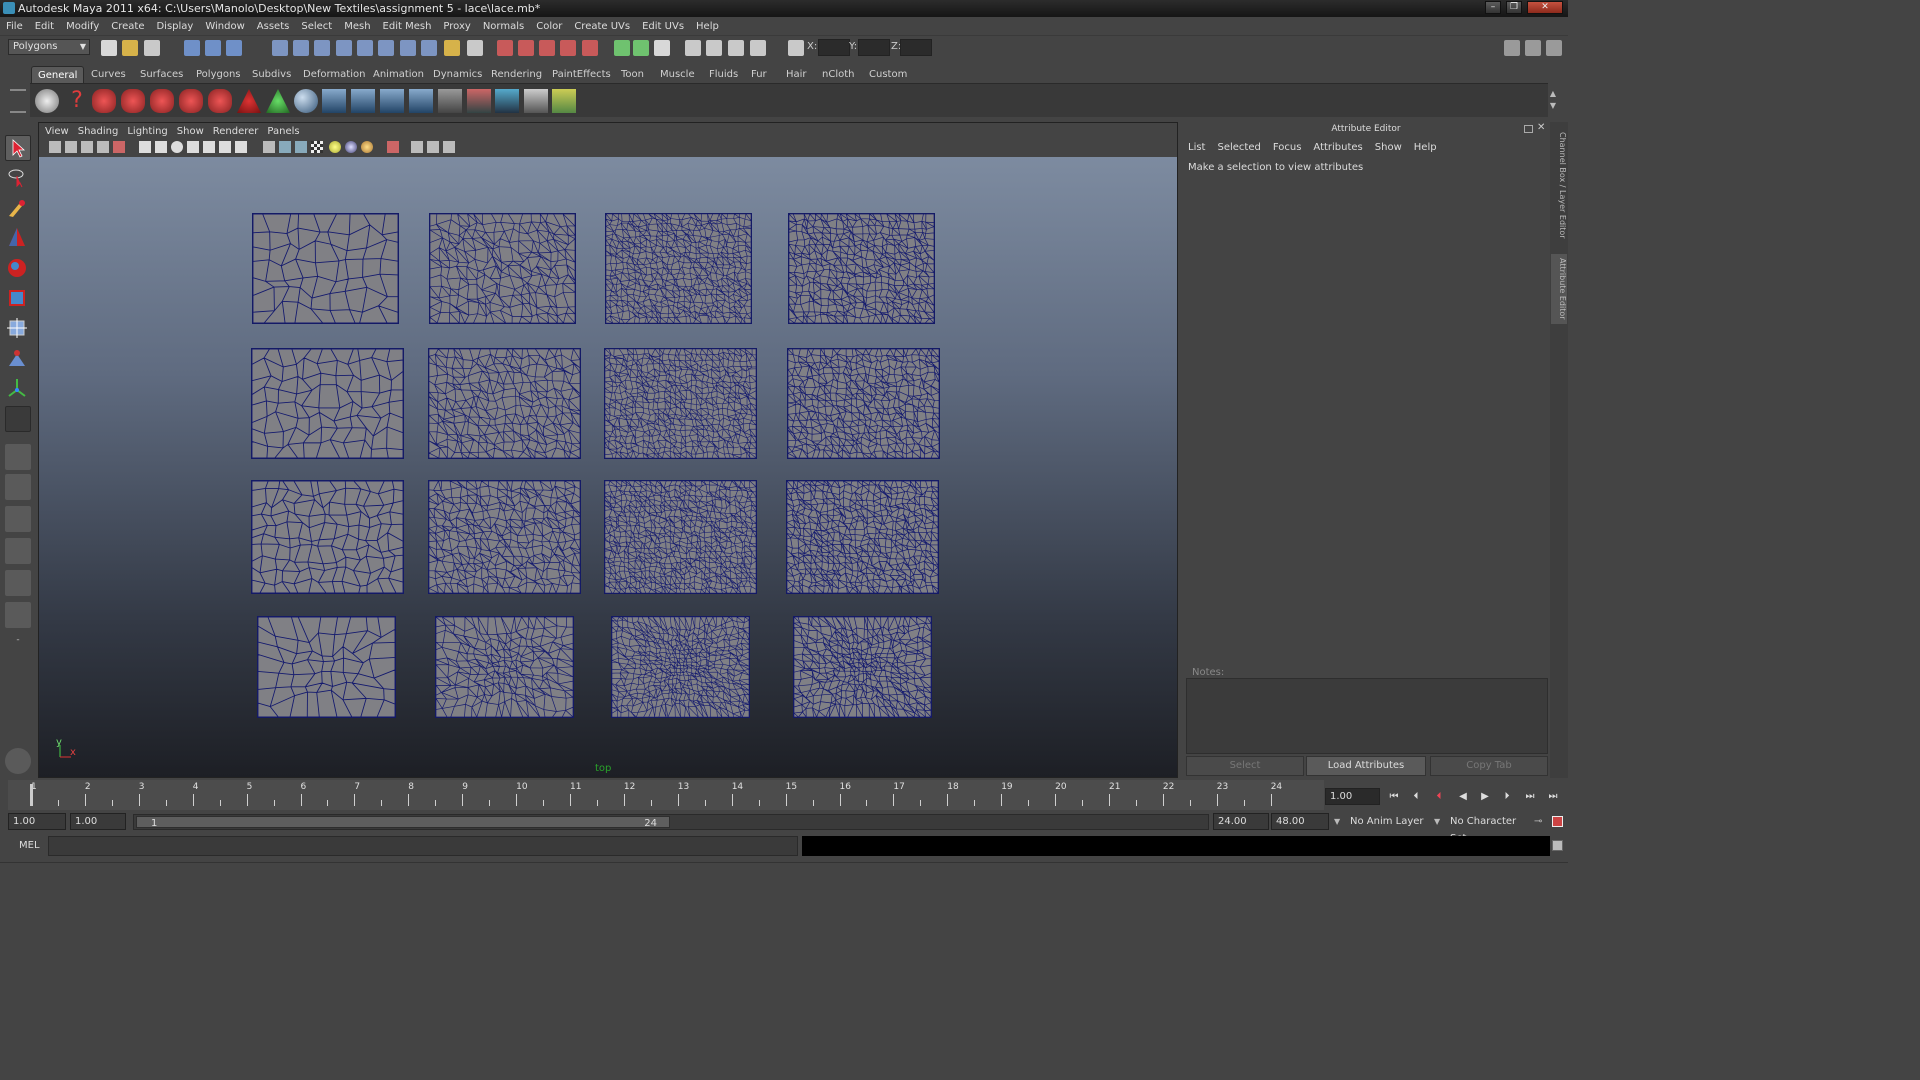 This screenshot has height=1080, width=1920. I want to click on magnet-icon, so click(526, 48).